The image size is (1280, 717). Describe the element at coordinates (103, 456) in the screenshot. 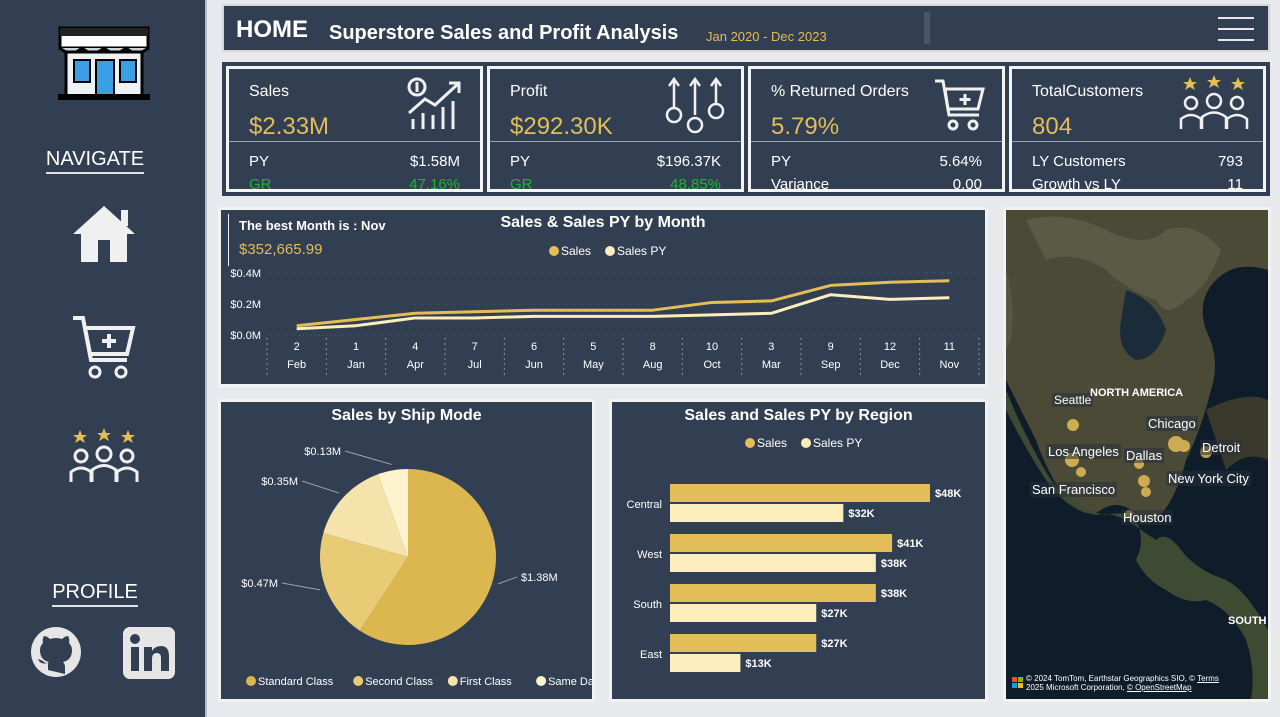

I see `customers-stars-icon` at that location.